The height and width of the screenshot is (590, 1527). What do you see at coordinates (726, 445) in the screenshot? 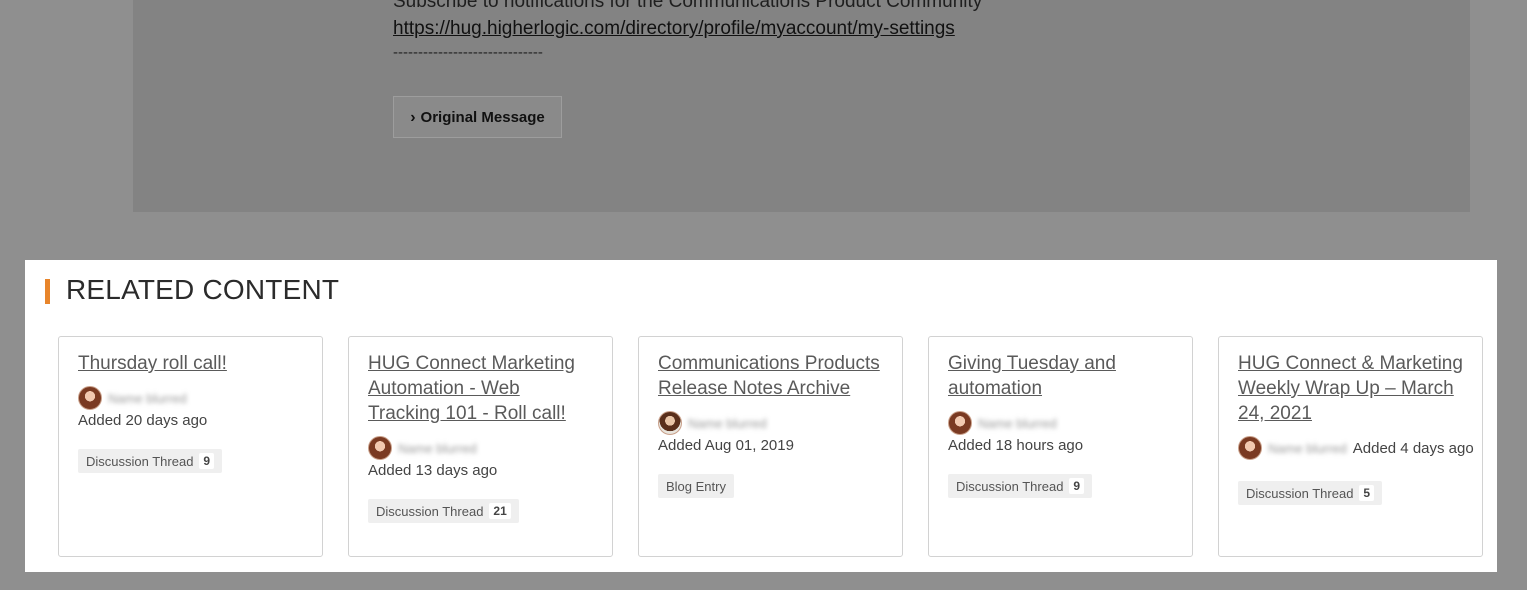
I see `added-date: Added Aug 01, 2019` at bounding box center [726, 445].